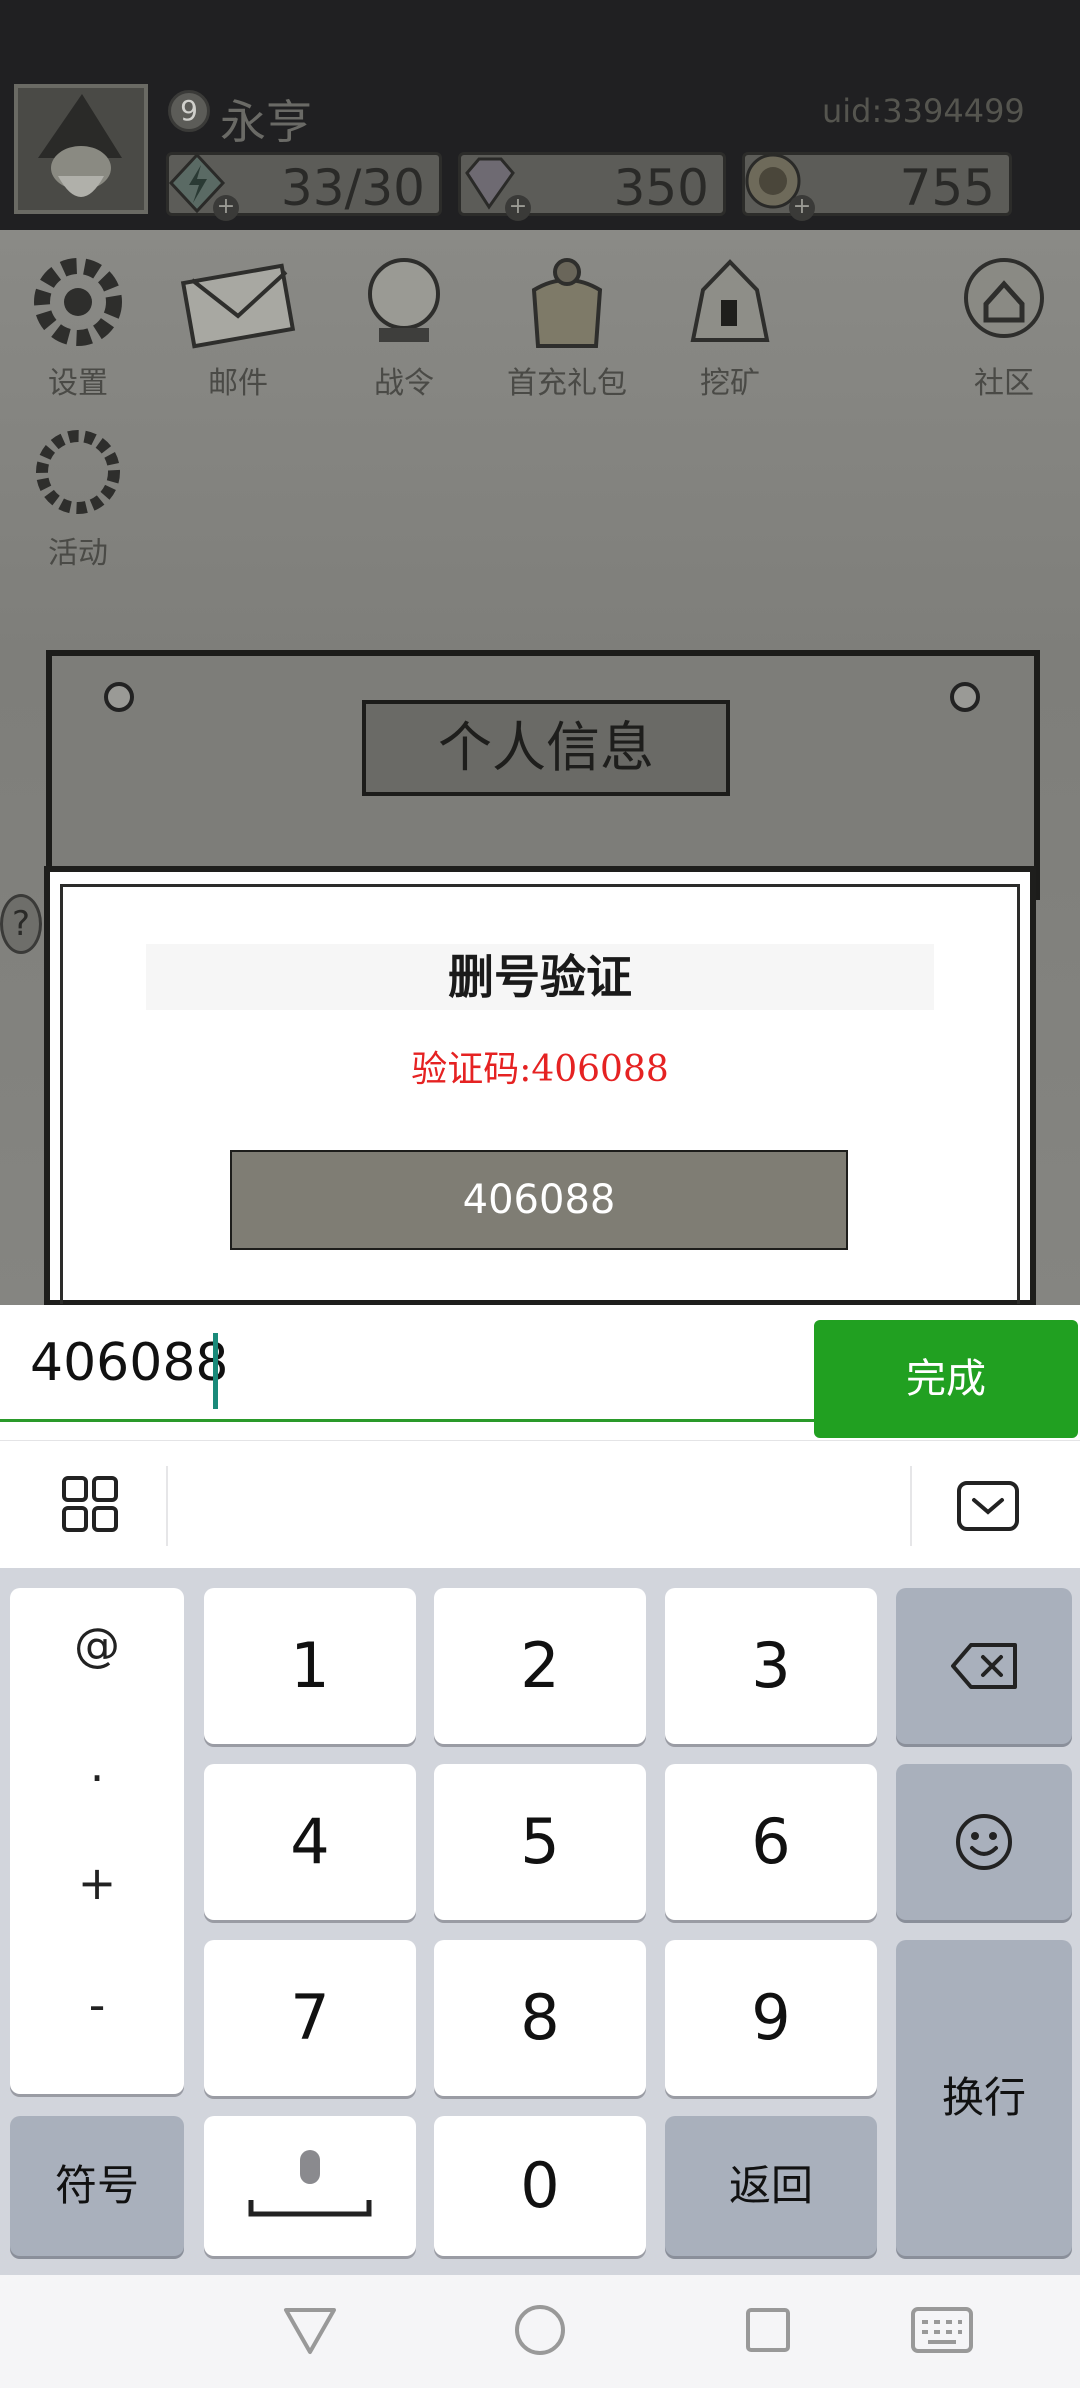 The height and width of the screenshot is (2388, 1080). Describe the element at coordinates (768, 2330) in the screenshot. I see `nav-recents-icon` at that location.